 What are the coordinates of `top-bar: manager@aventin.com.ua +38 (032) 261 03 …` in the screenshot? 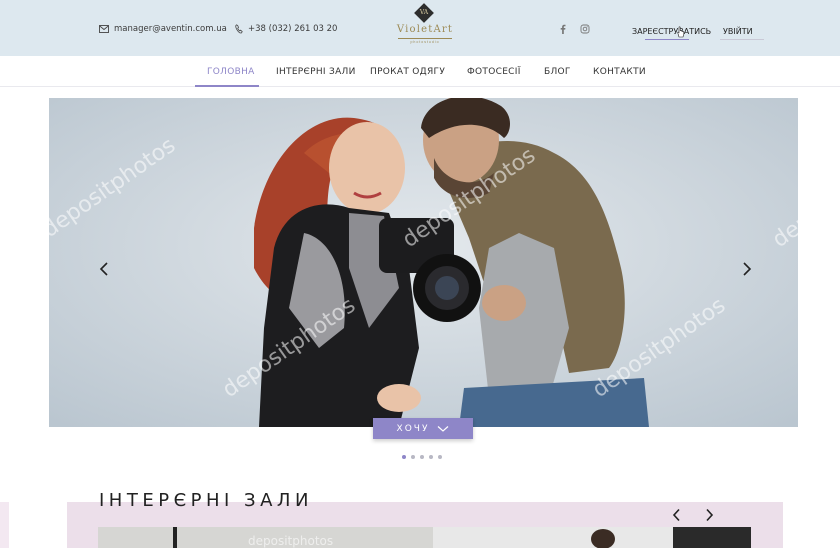 It's located at (420, 28).